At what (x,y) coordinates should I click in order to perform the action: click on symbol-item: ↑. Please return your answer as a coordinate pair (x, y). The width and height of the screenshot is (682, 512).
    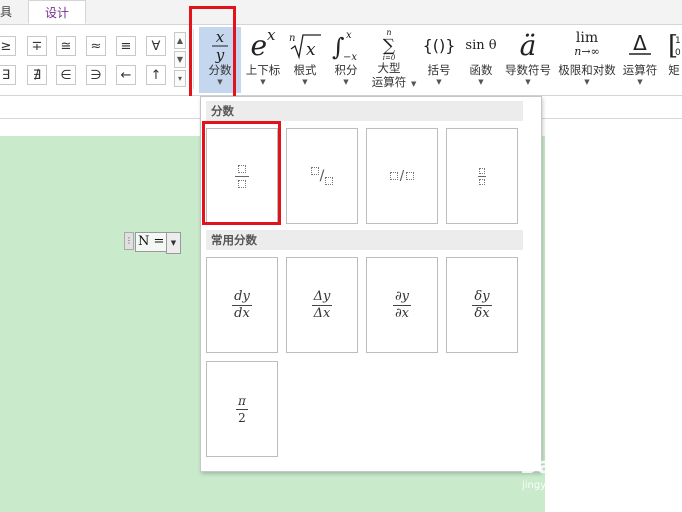
    Looking at the image, I should click on (156, 75).